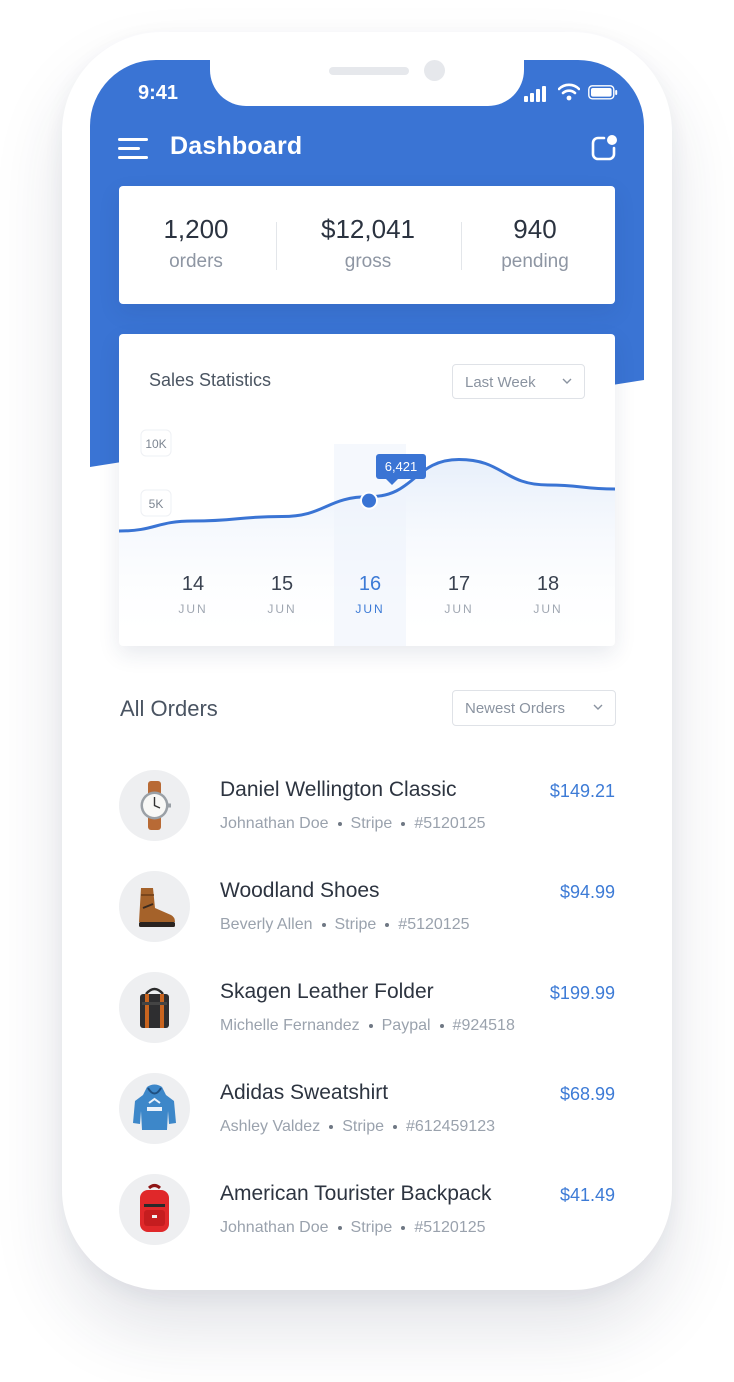 The width and height of the screenshot is (734, 1382). What do you see at coordinates (157, 907) in the screenshot?
I see `boot-icon` at bounding box center [157, 907].